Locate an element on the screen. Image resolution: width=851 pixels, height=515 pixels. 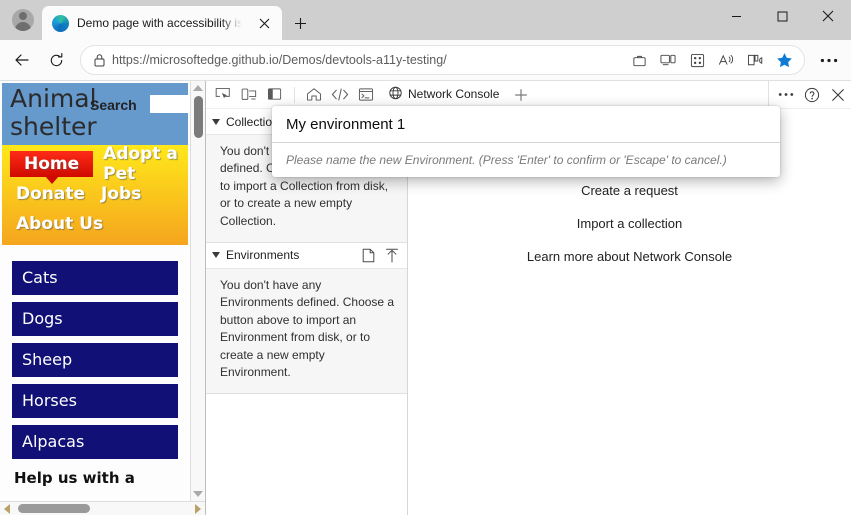
settings-more-icon is located at coordinates (829, 60).